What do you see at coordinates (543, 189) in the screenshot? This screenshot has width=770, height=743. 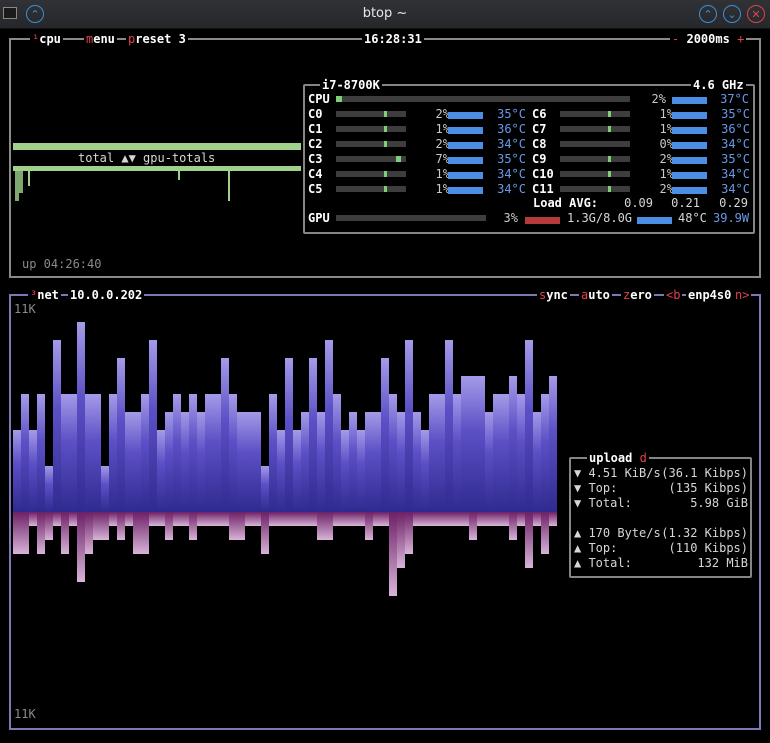 I see `core-label: C11` at bounding box center [543, 189].